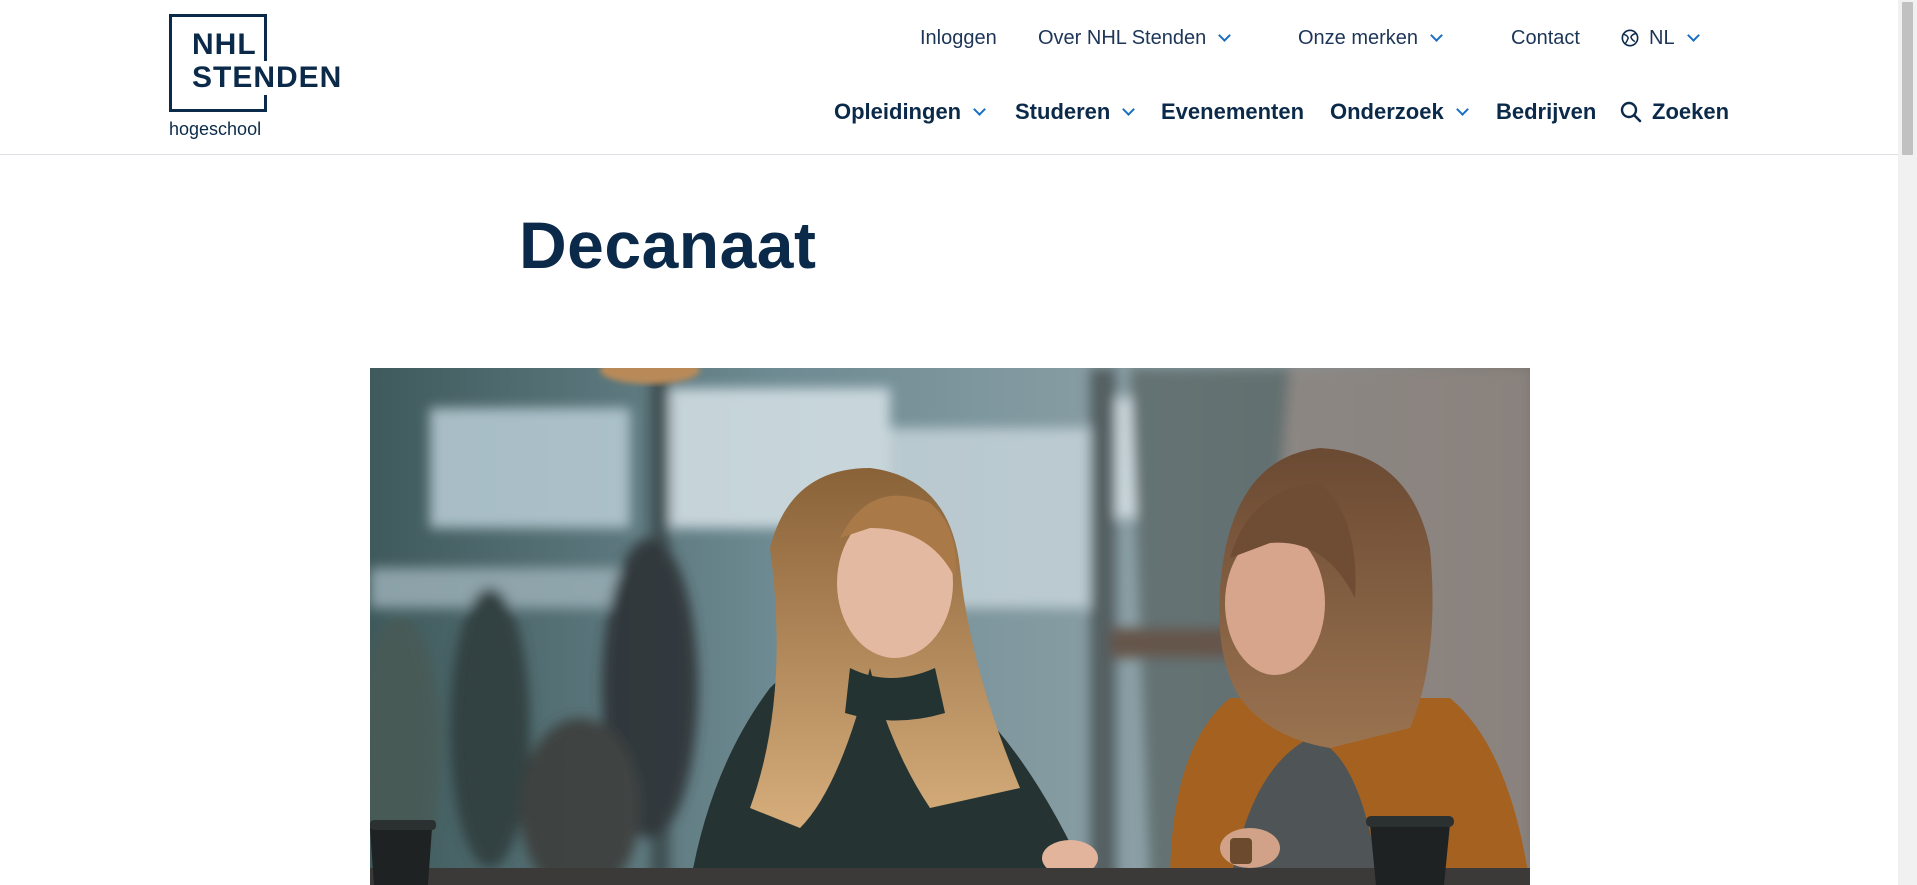 The image size is (1917, 885). I want to click on nav-events: Evenementen, so click(1232, 112).